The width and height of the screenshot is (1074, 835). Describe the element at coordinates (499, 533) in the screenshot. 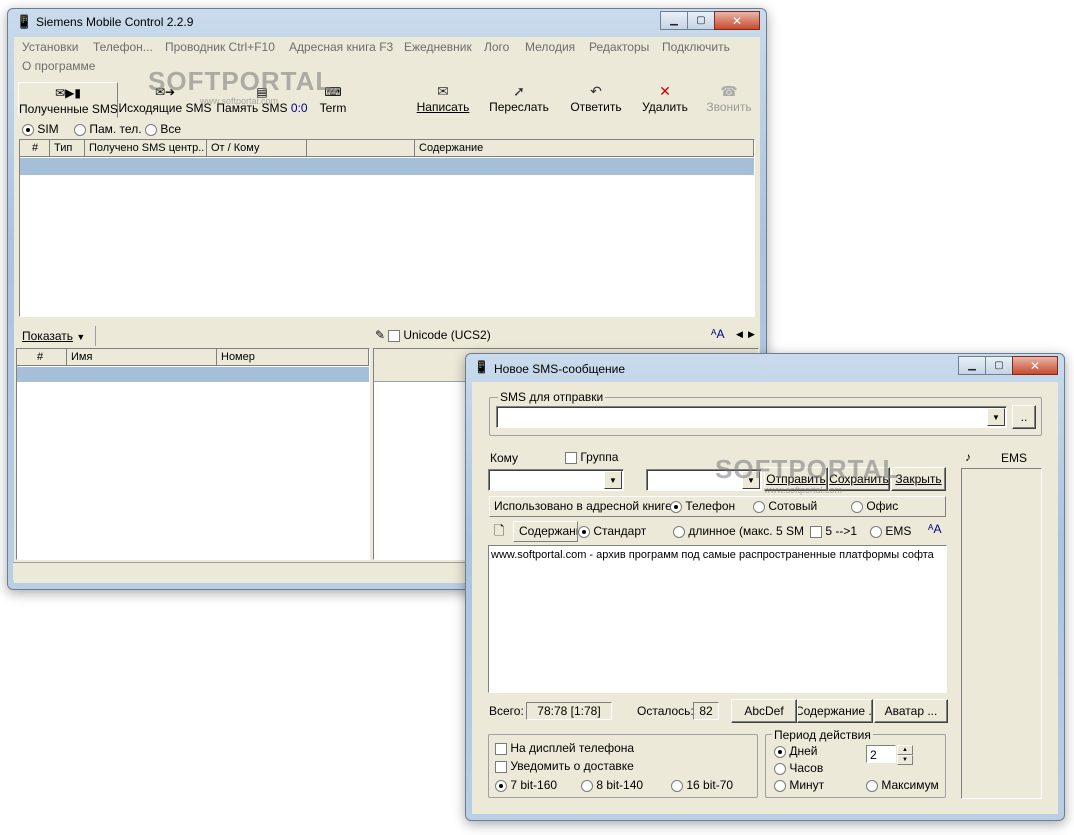

I see `new-document-icon: 🗋` at that location.